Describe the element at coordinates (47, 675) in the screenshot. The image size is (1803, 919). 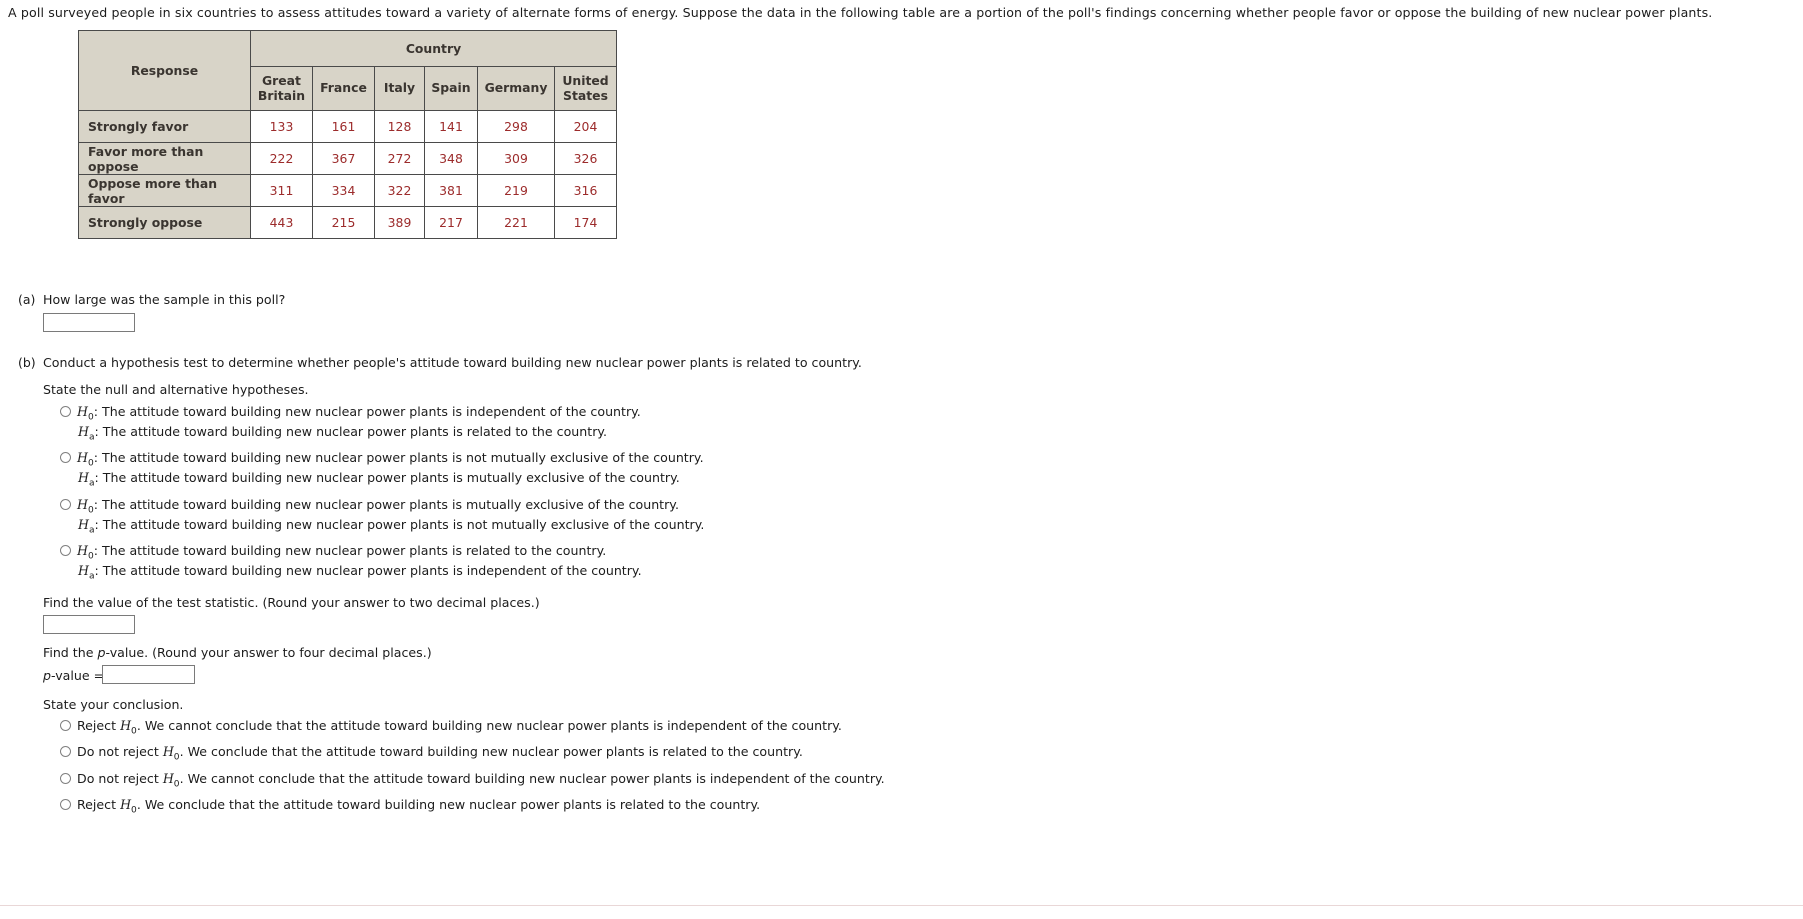
I see `pvalue-label-italic-p: p` at that location.